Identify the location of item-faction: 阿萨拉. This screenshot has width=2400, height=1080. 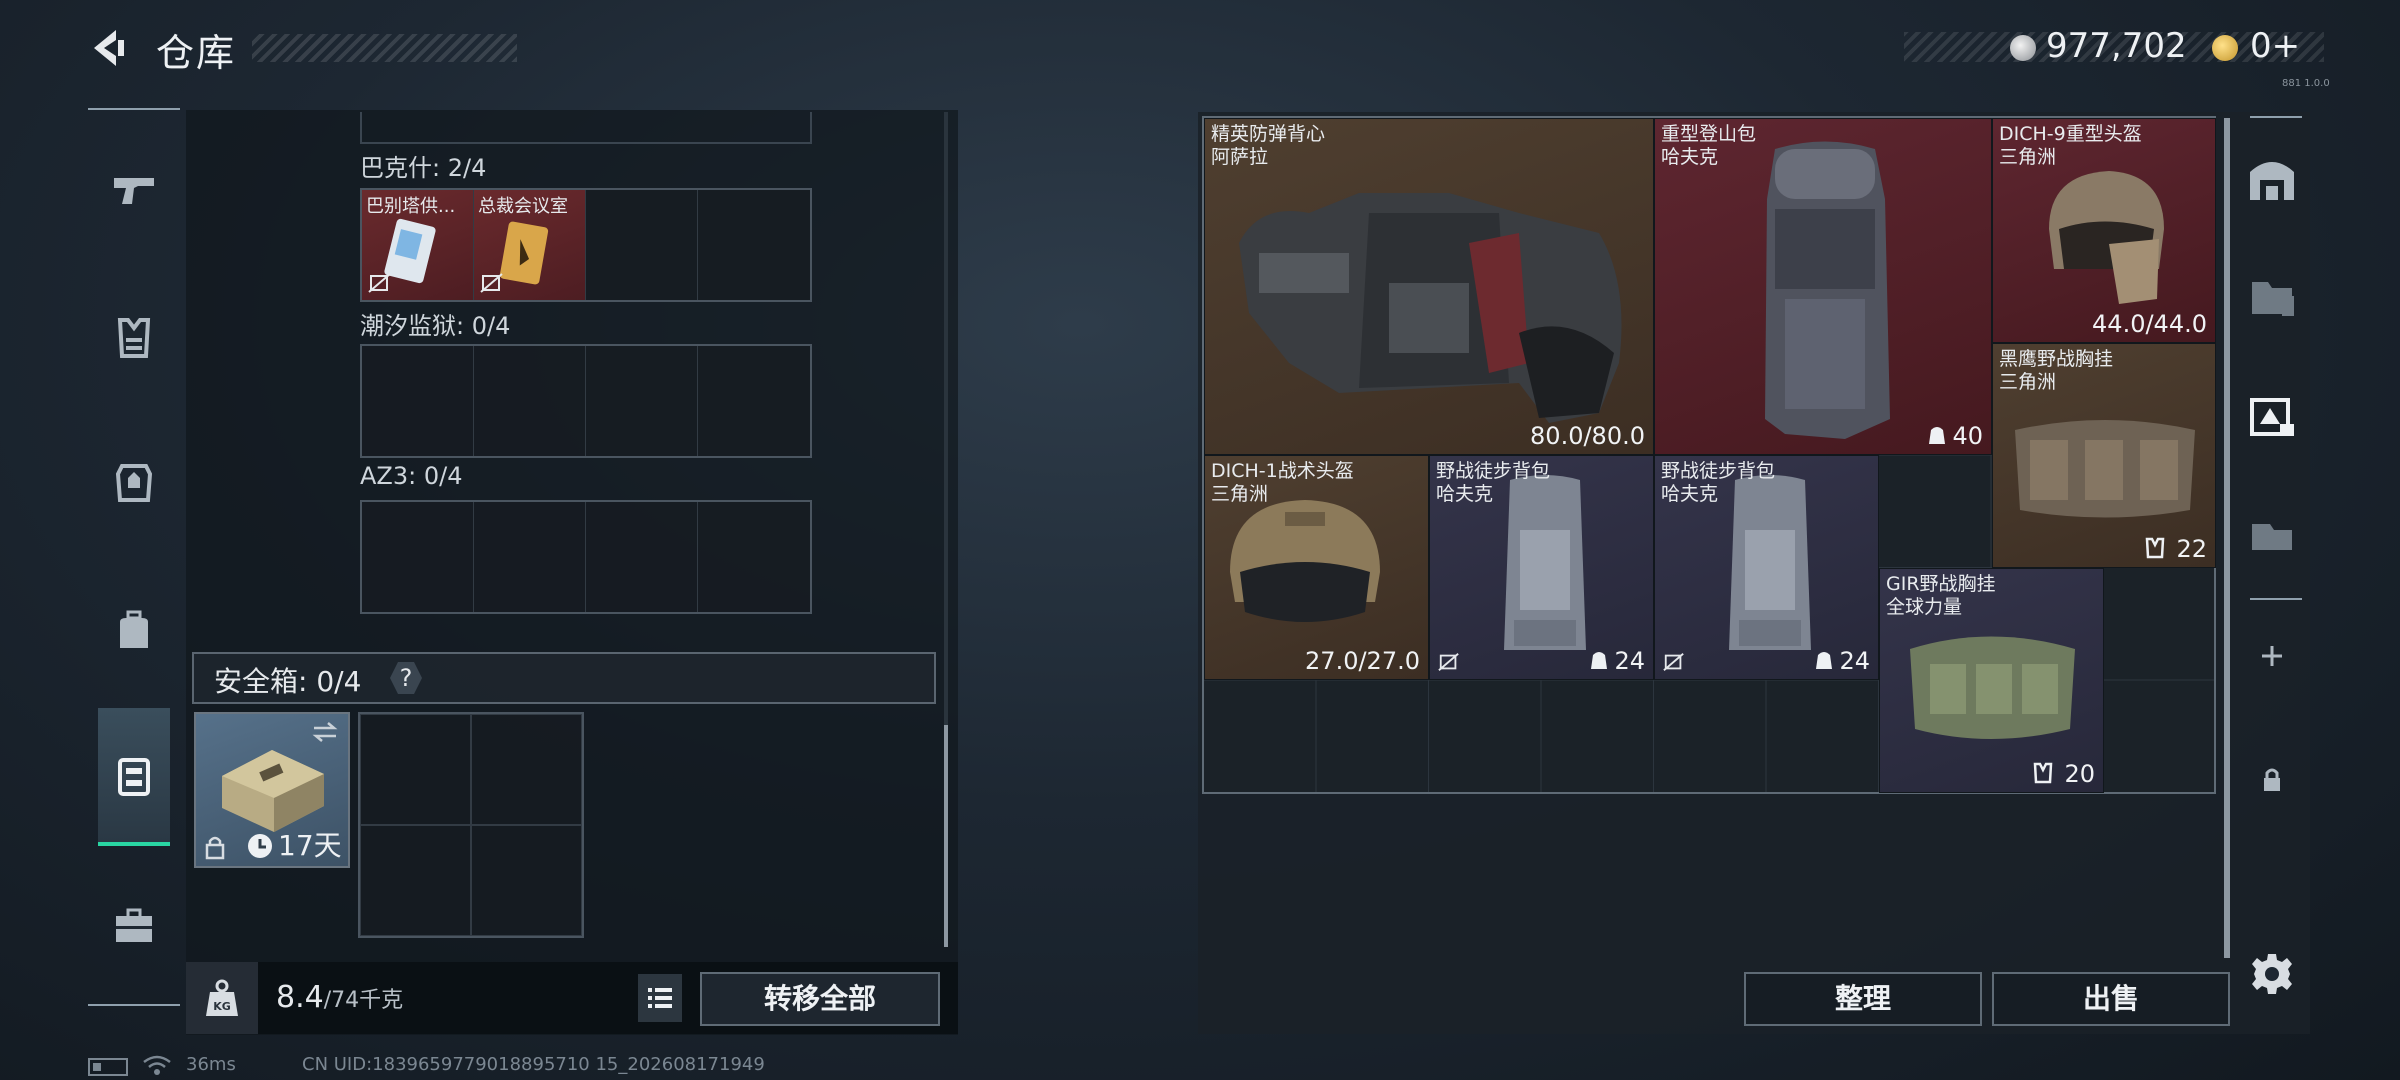
(1240, 157).